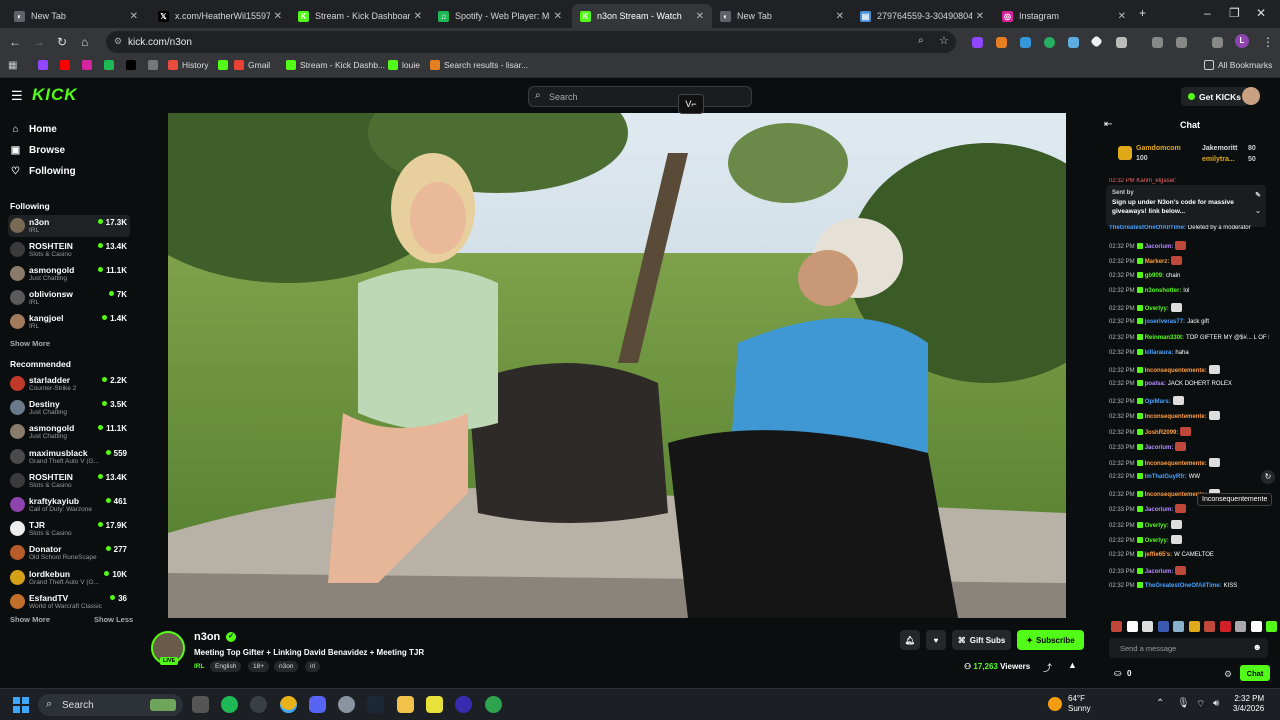 The height and width of the screenshot is (720, 1280). Describe the element at coordinates (313, 666) in the screenshot. I see `stream-tag: irl` at that location.